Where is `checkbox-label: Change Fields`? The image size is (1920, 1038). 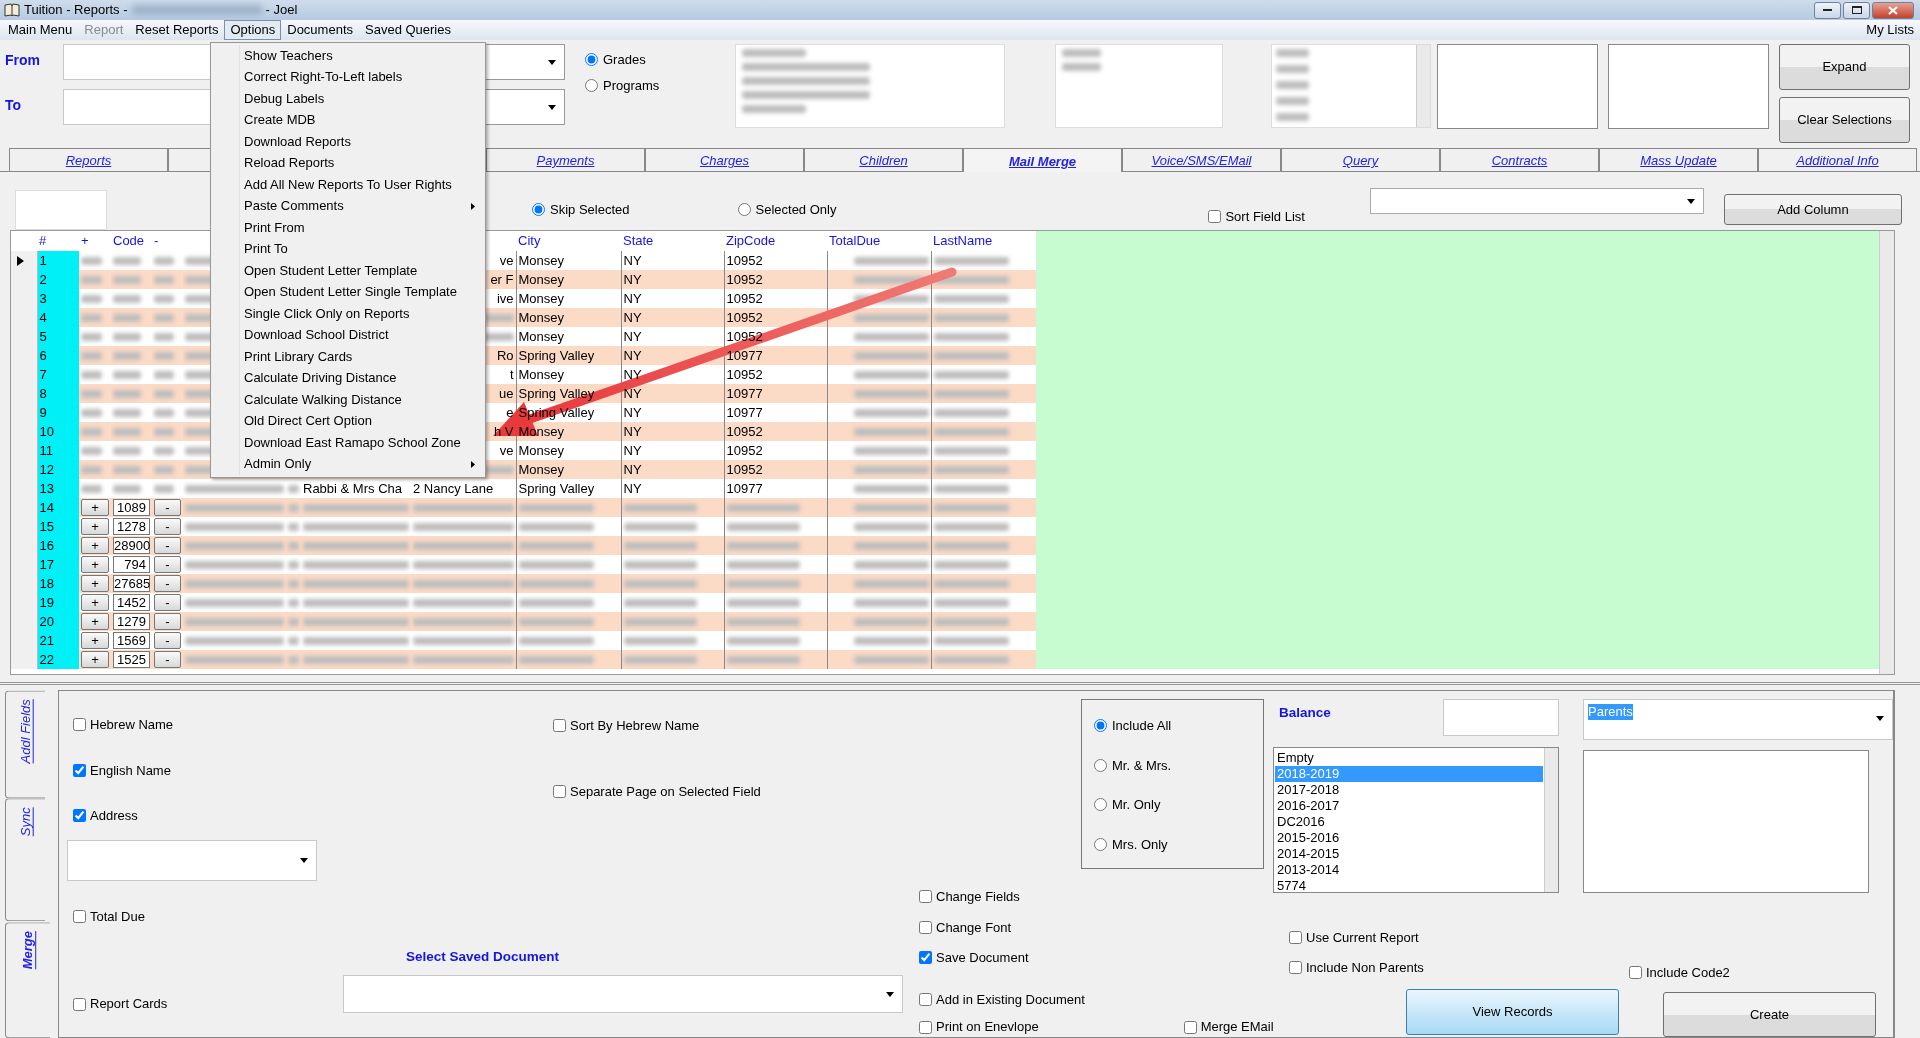
checkbox-label: Change Fields is located at coordinates (978, 897).